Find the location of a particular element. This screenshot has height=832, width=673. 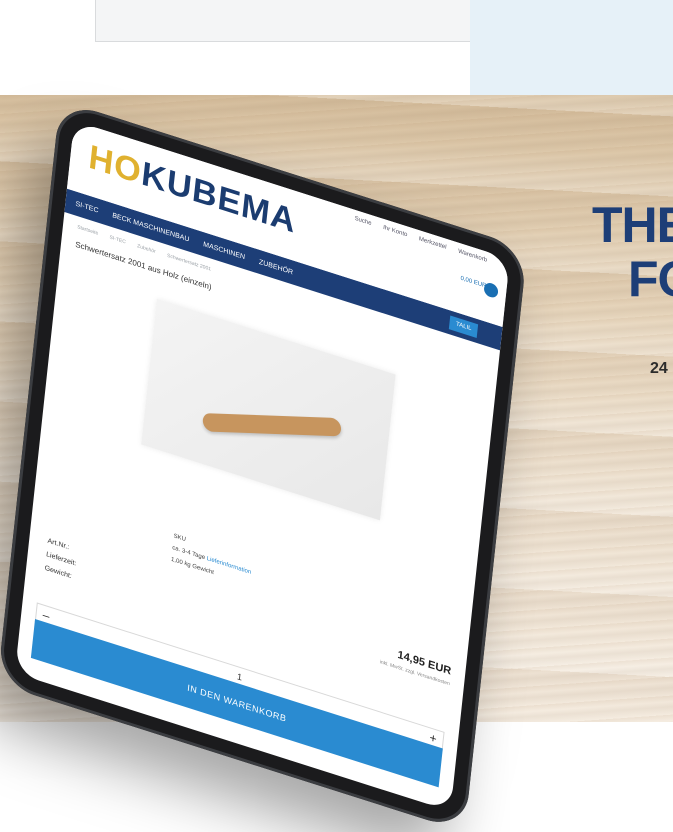

cart-icon is located at coordinates (491, 290).